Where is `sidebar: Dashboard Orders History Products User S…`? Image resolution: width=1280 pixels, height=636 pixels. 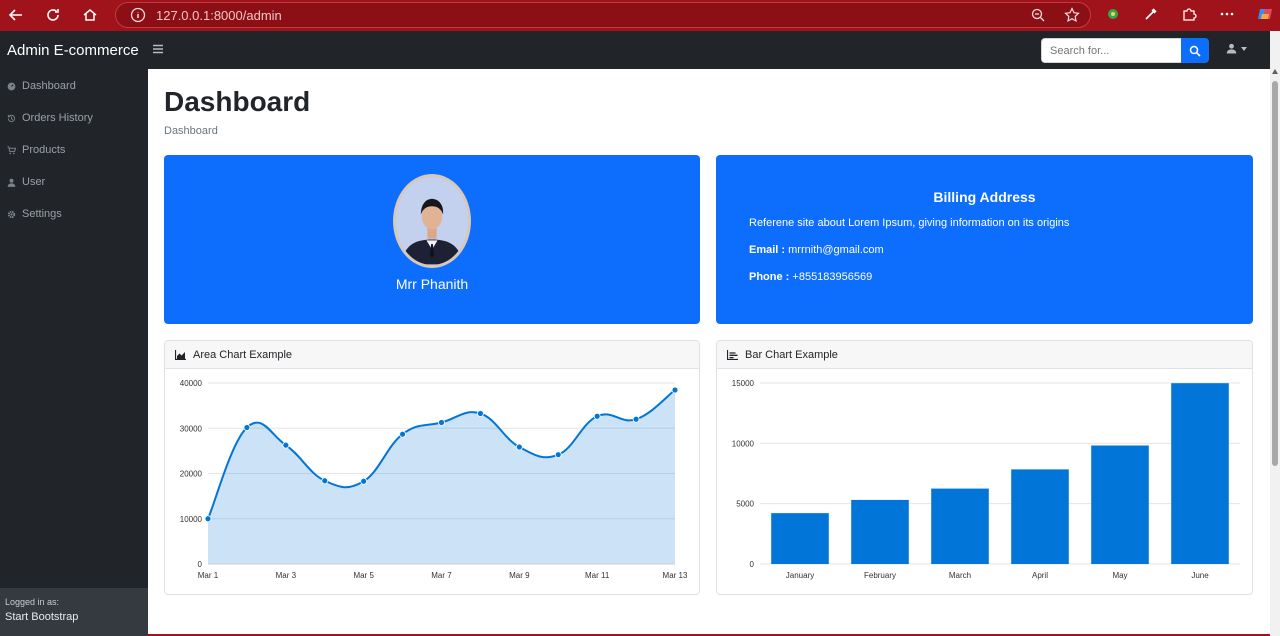 sidebar: Dashboard Orders History Products User S… is located at coordinates (74, 352).